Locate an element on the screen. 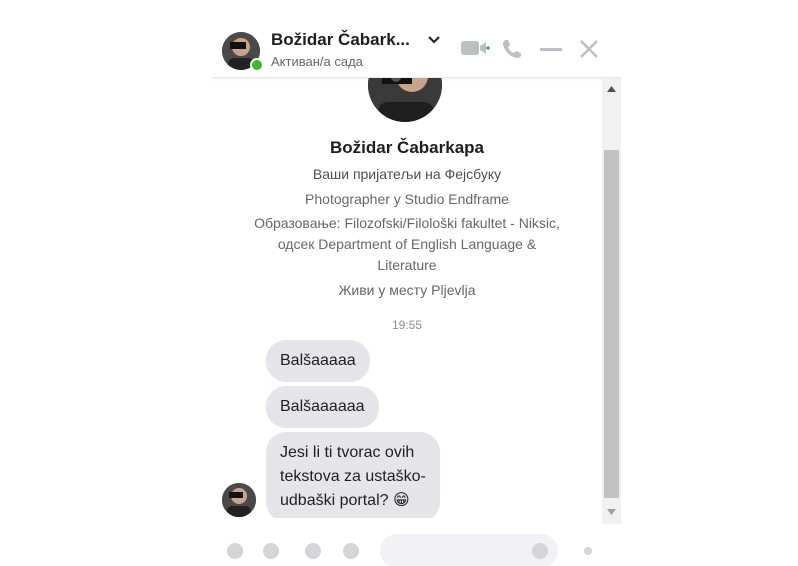 This screenshot has width=798, height=566. video-call-icon is located at coordinates (475, 48).